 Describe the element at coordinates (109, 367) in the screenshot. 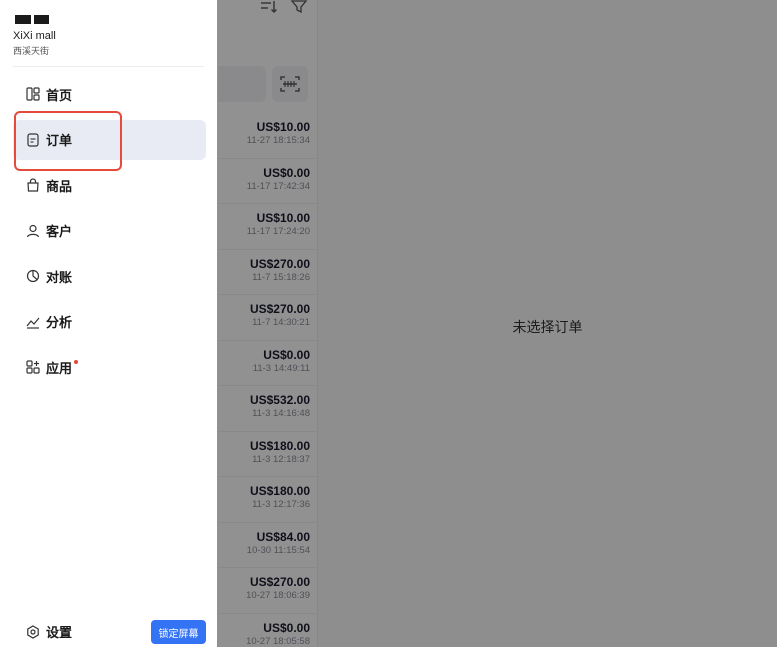

I see `nav-item-apps: 应用` at that location.